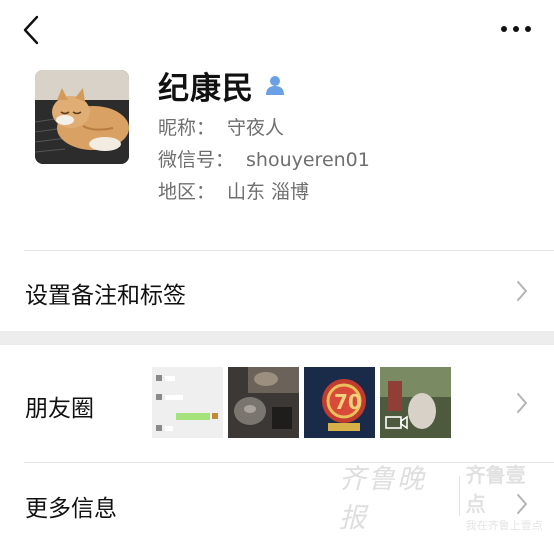  Describe the element at coordinates (415, 402) in the screenshot. I see `moments-thumbnail-video` at that location.